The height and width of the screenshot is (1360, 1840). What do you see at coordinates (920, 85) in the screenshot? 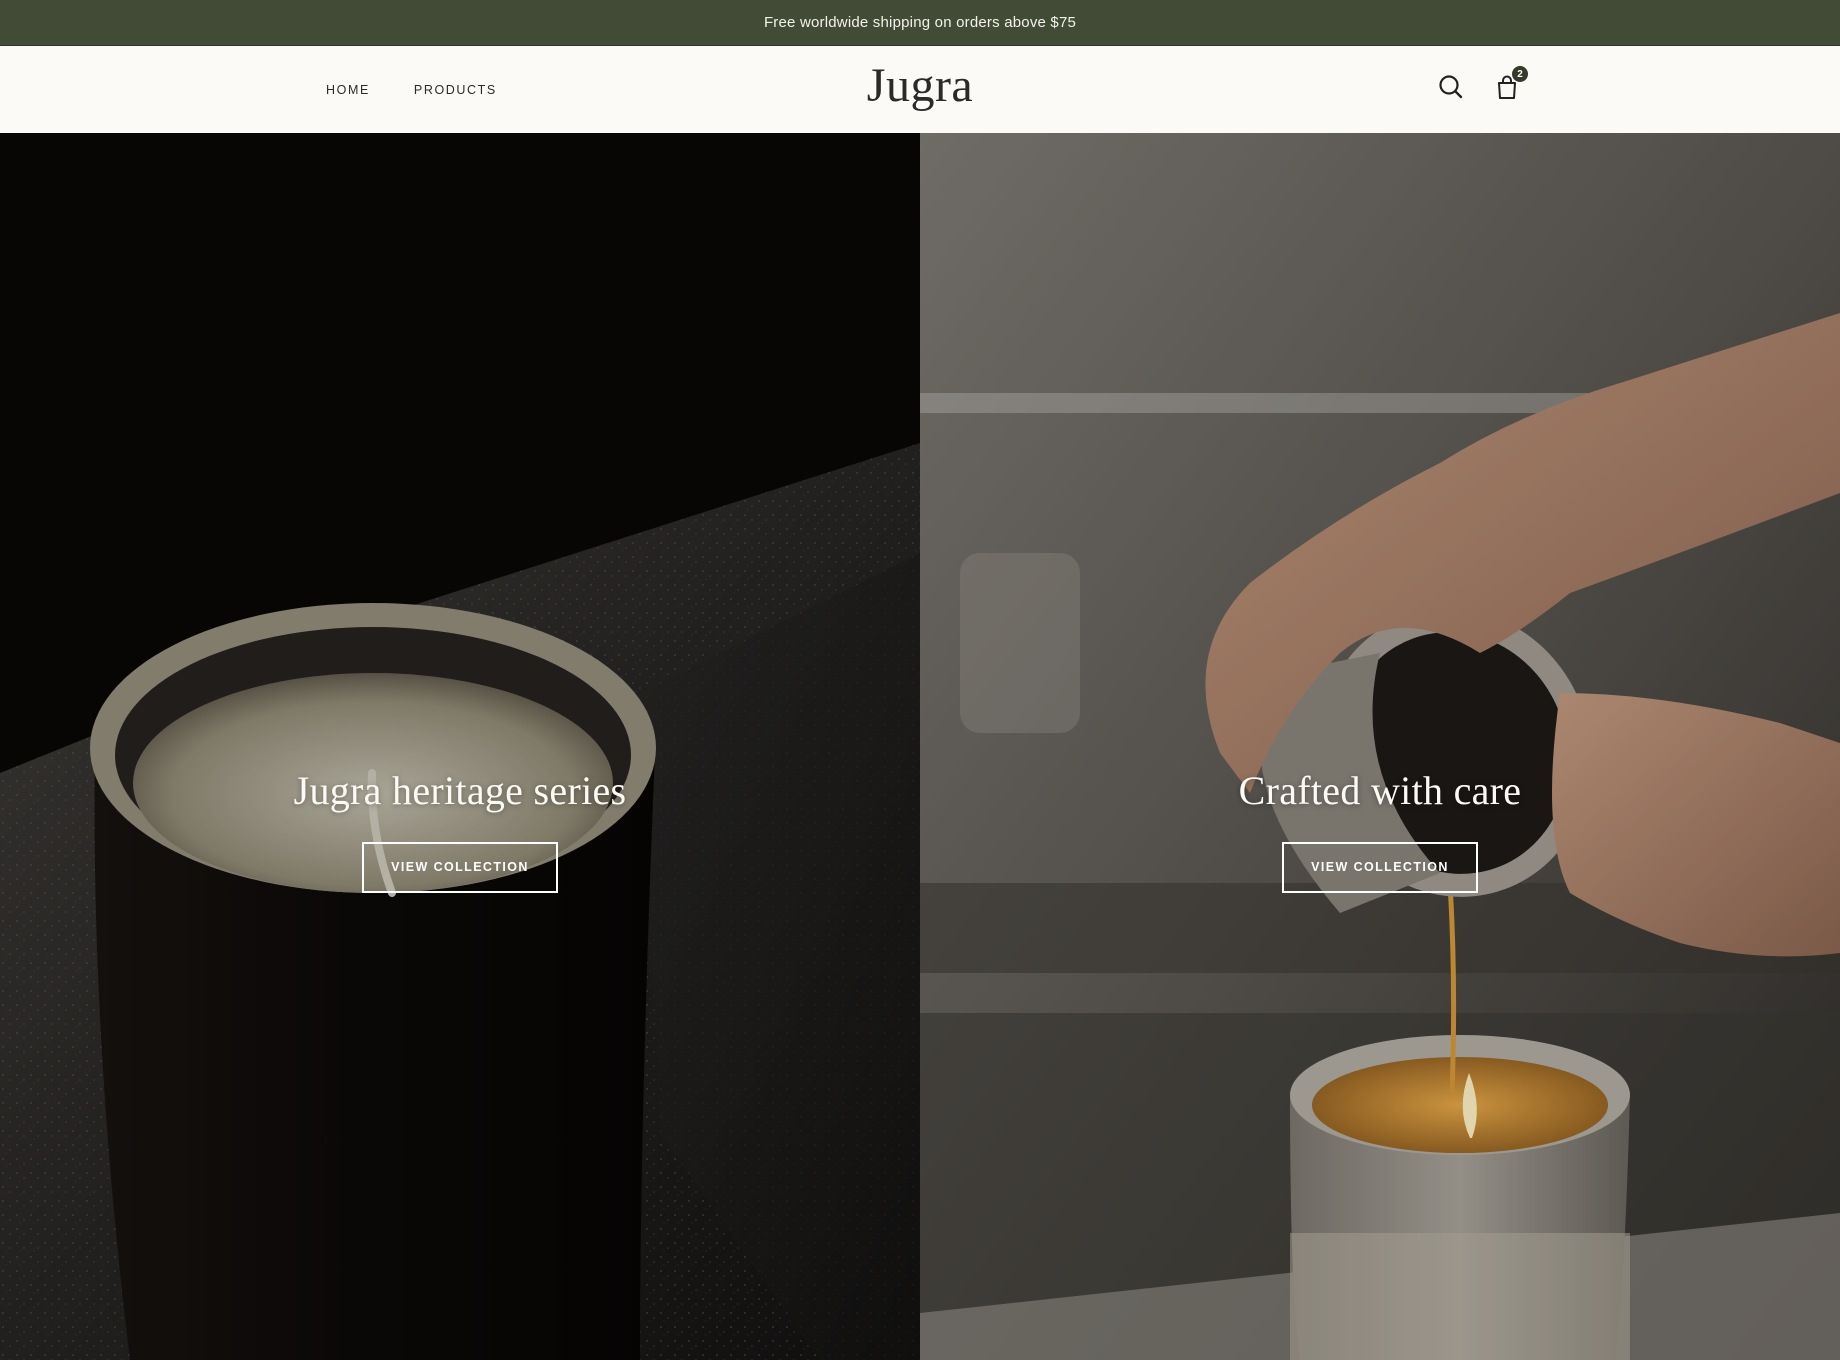
I see `brand-logo: Jugra` at bounding box center [920, 85].